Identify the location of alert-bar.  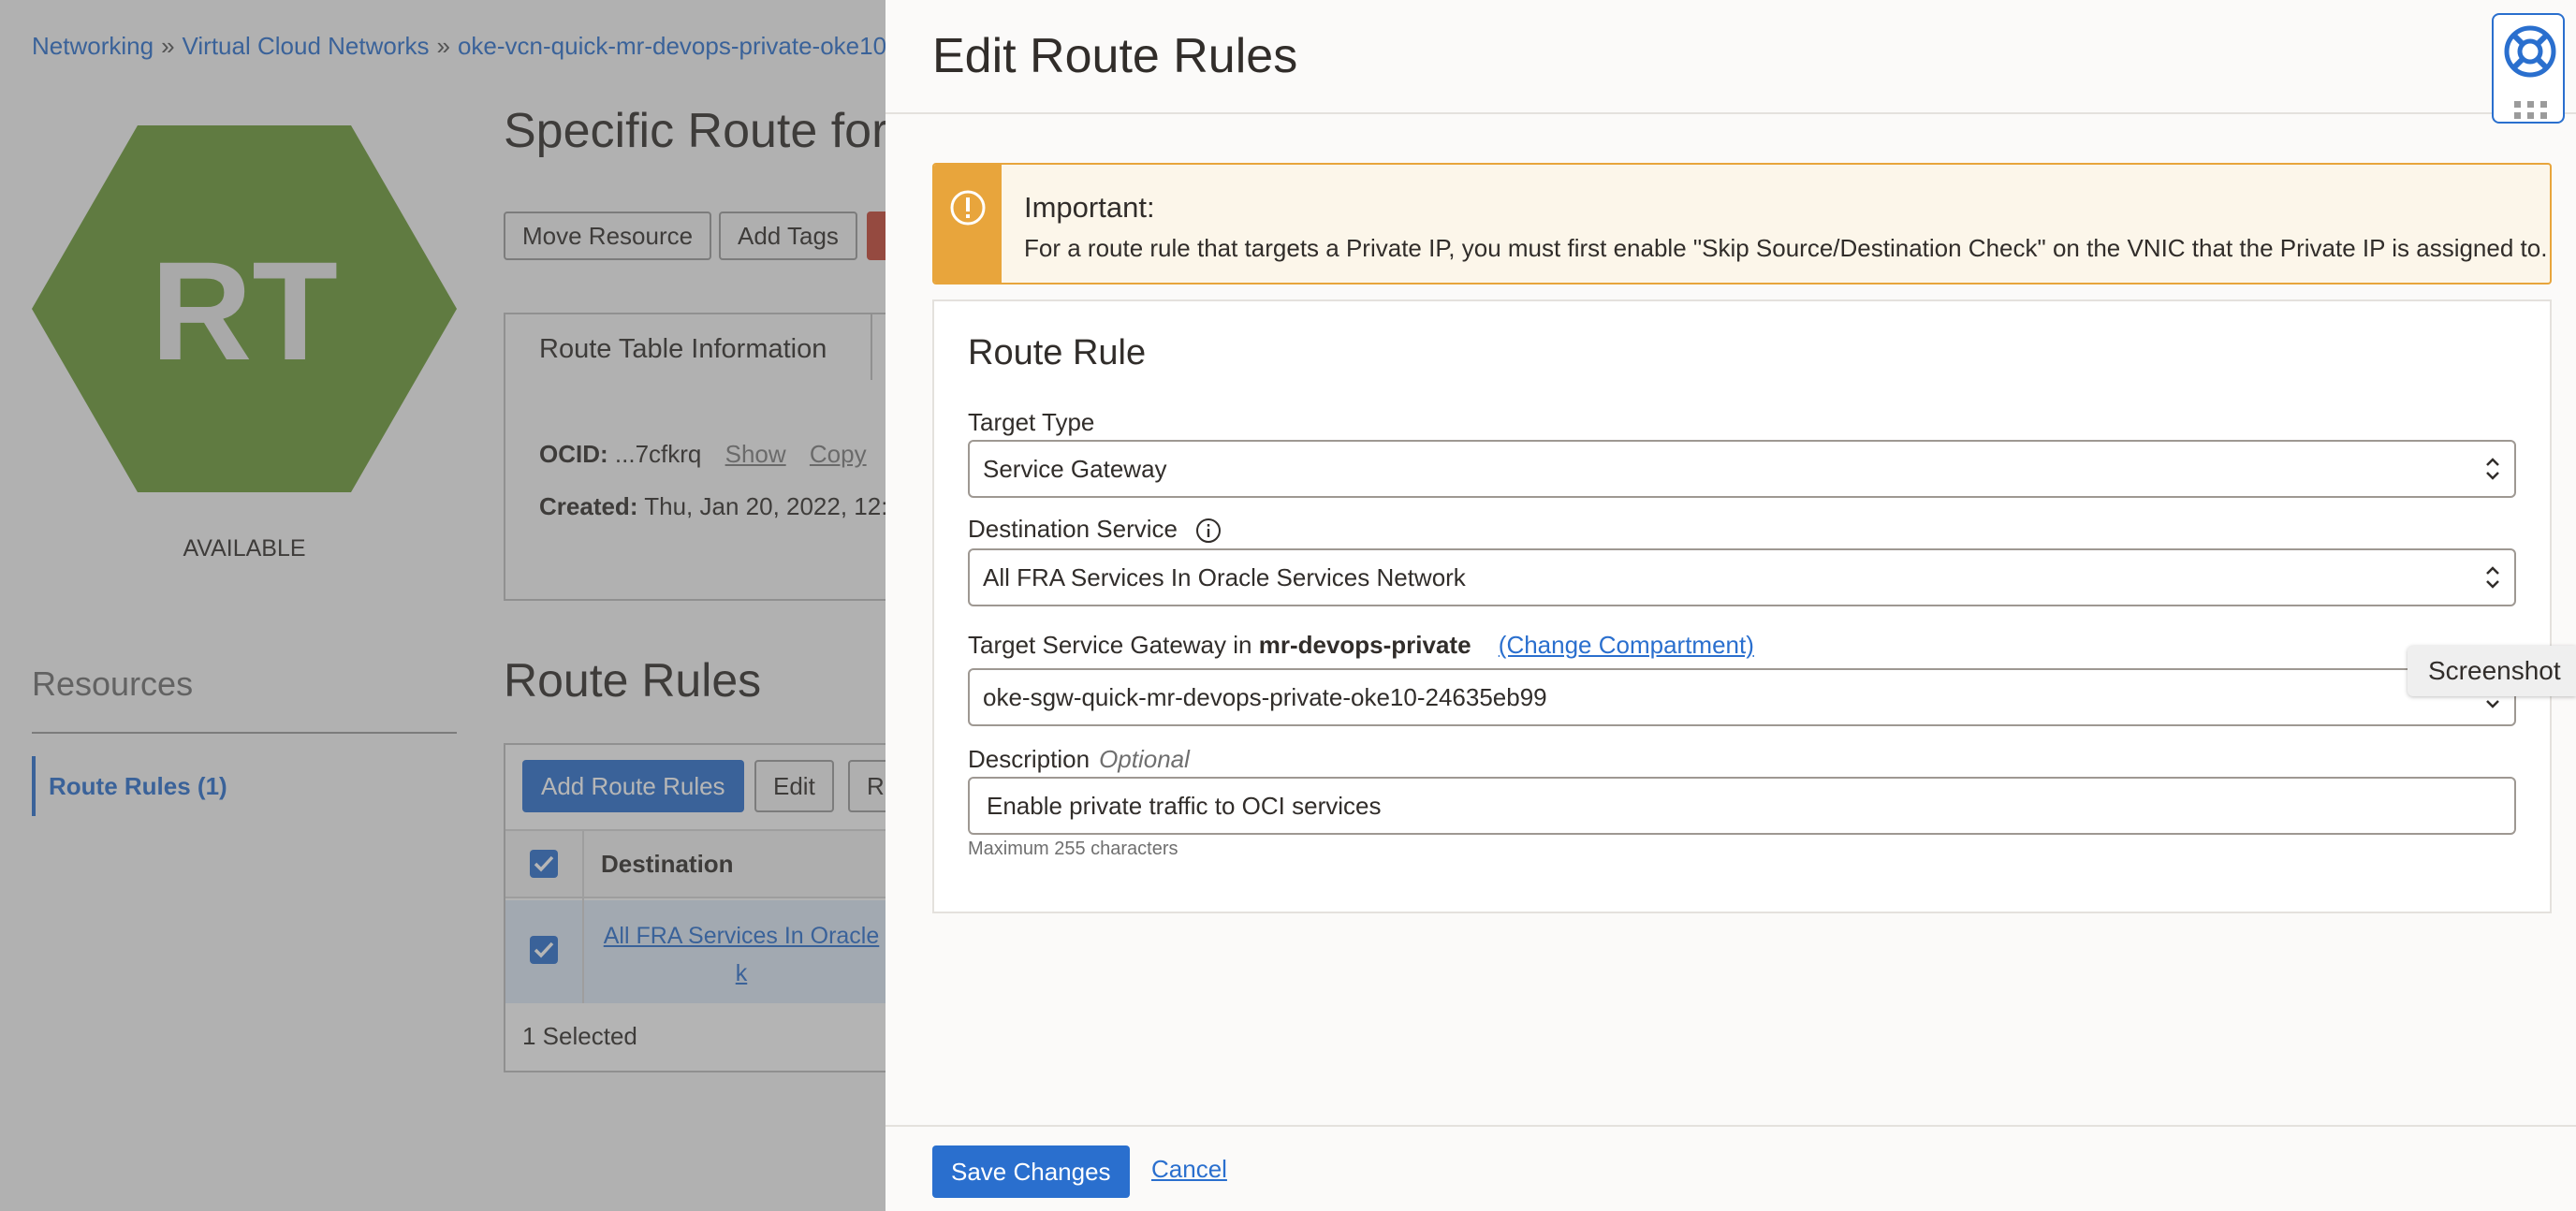
(968, 224).